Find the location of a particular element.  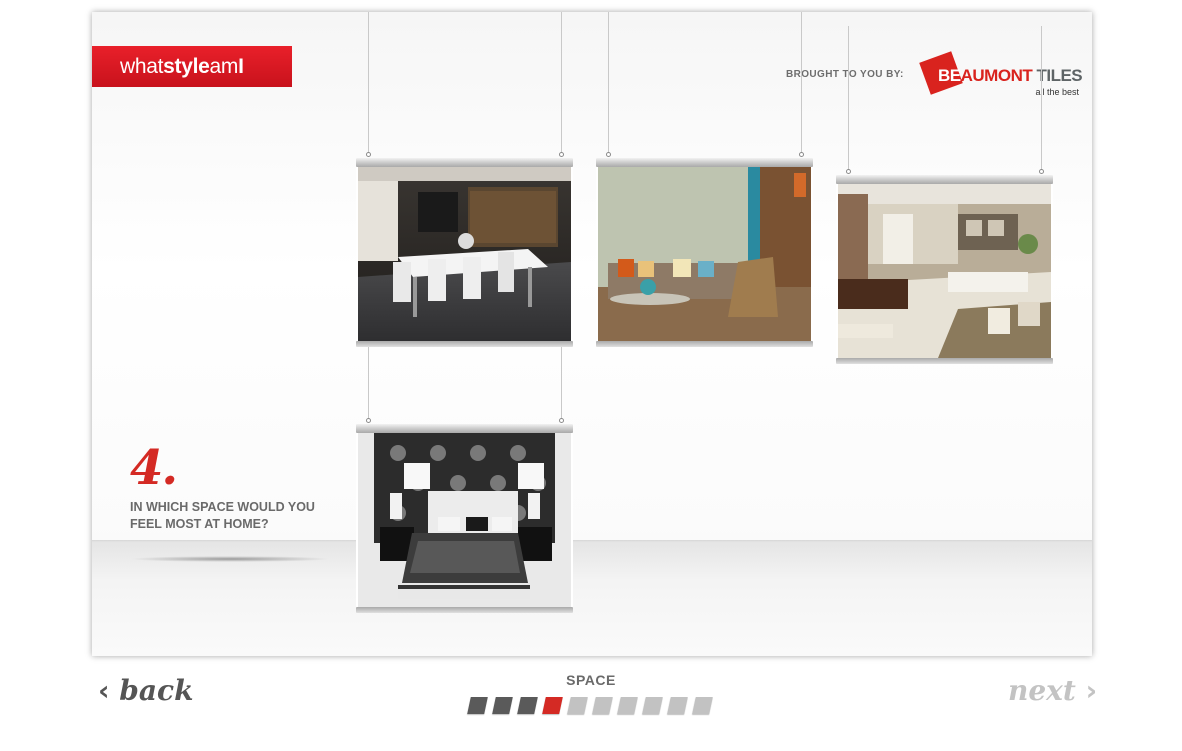

dining-room-photo is located at coordinates (464, 254).